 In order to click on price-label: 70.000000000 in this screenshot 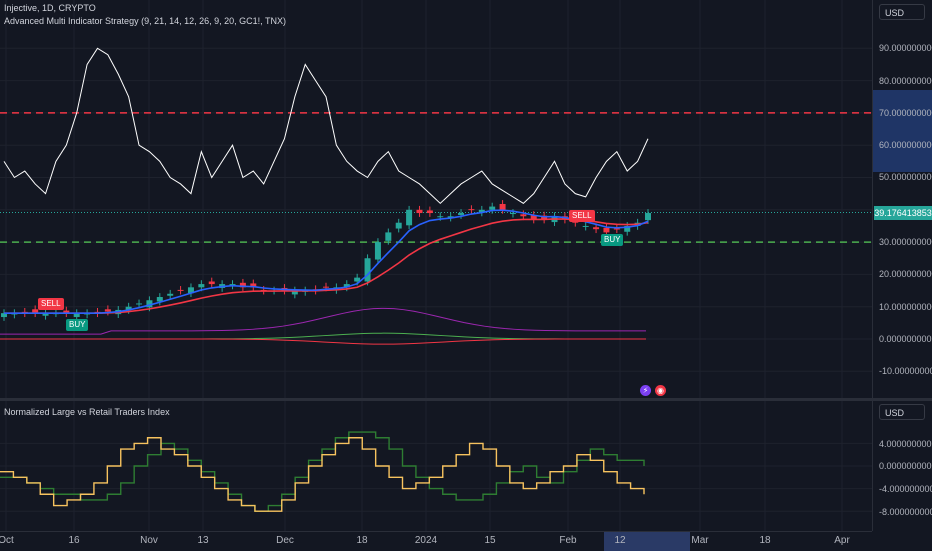, I will do `click(905, 113)`.